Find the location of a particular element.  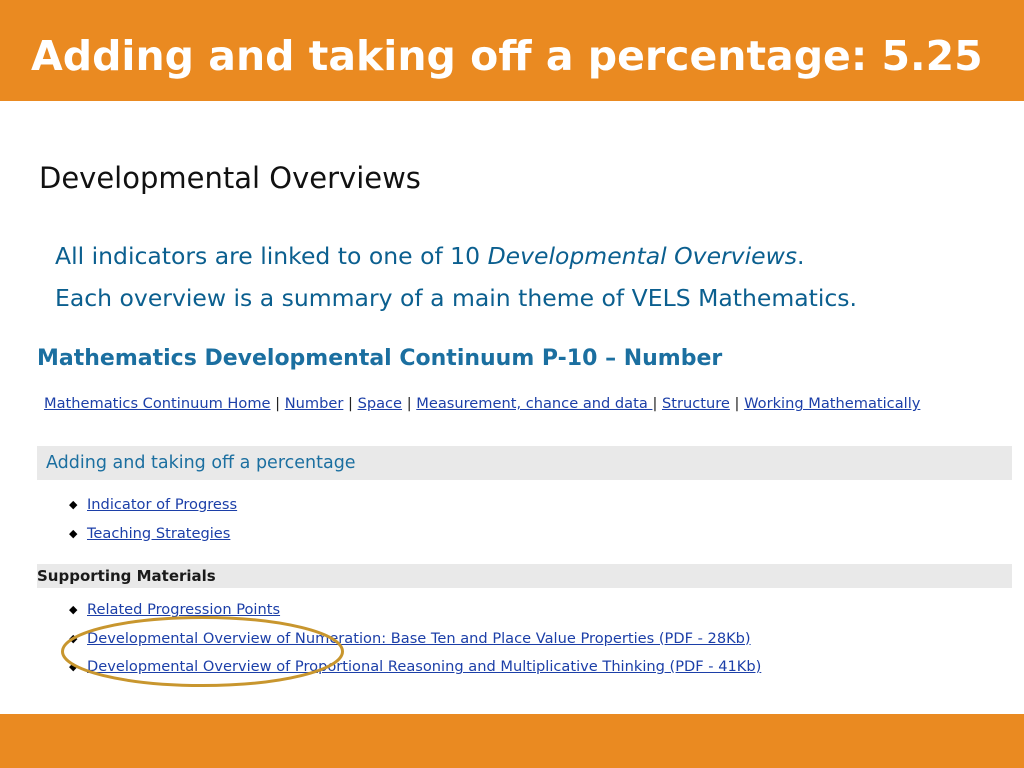

section-header-title: Adding and taking off a percentage is located at coordinates (201, 463).